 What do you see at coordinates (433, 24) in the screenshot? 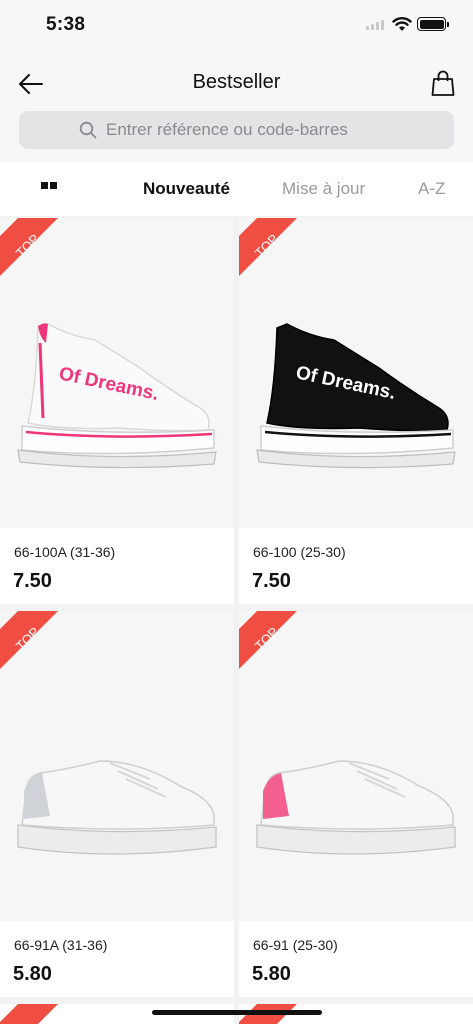
I see `battery-icon` at bounding box center [433, 24].